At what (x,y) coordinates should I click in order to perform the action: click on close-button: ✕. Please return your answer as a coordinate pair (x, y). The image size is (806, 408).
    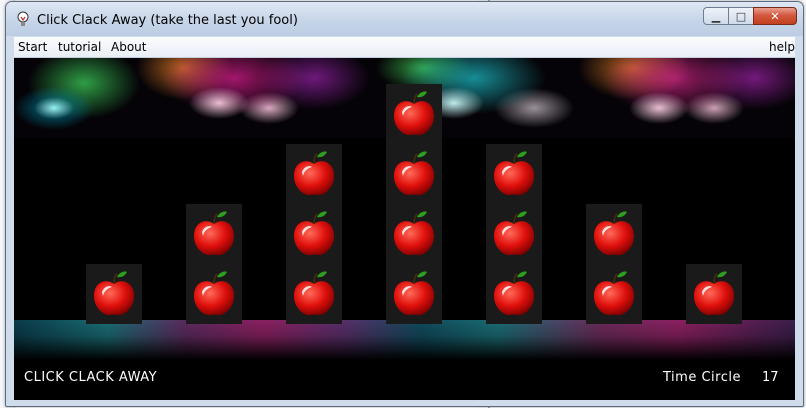
    Looking at the image, I should click on (775, 16).